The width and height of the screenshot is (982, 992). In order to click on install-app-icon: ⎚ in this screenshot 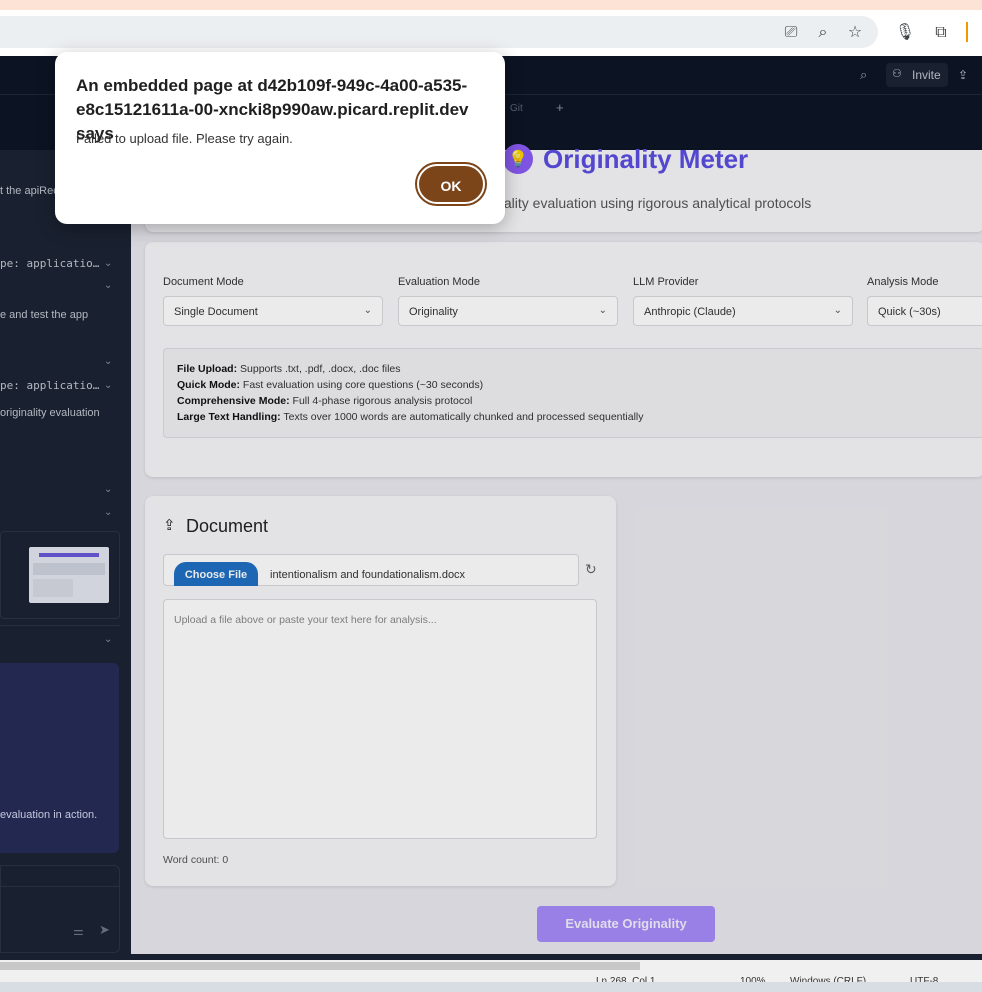, I will do `click(791, 32)`.